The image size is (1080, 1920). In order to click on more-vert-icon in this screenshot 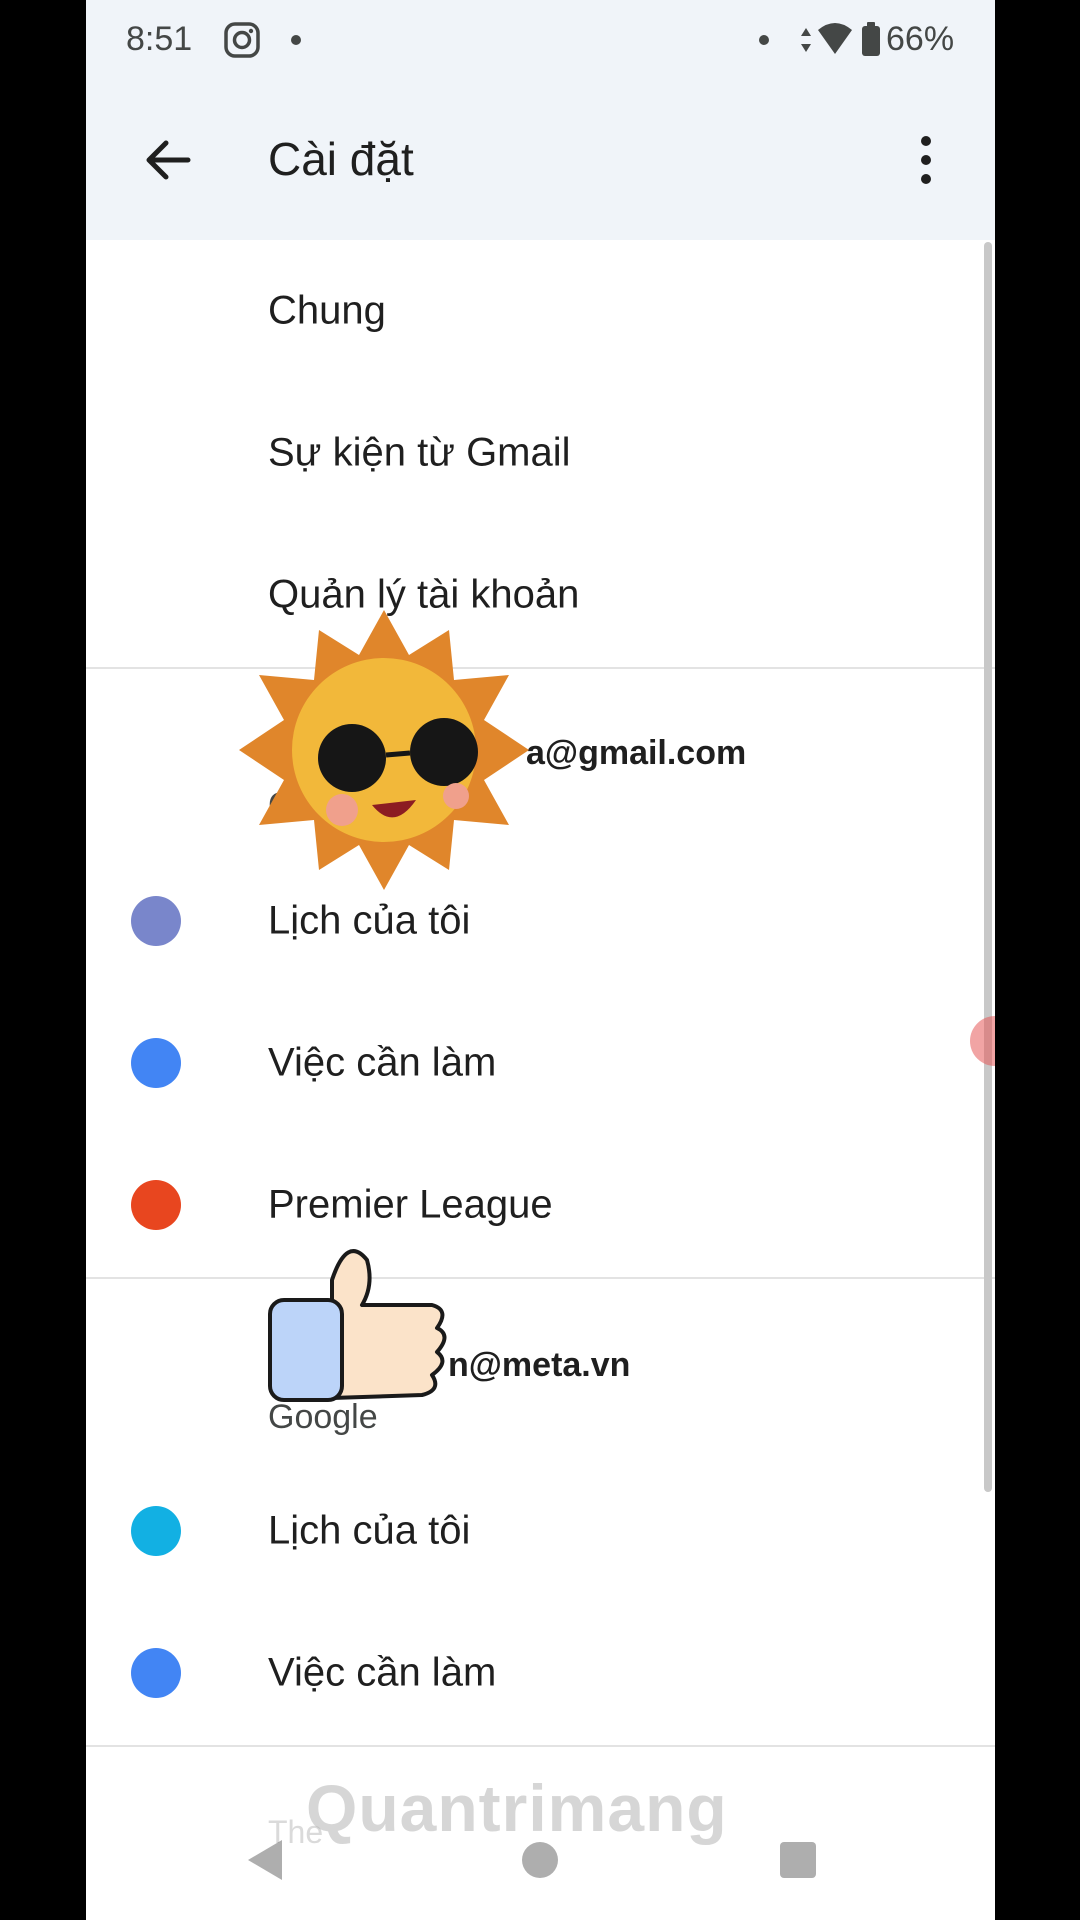, I will do `click(926, 160)`.